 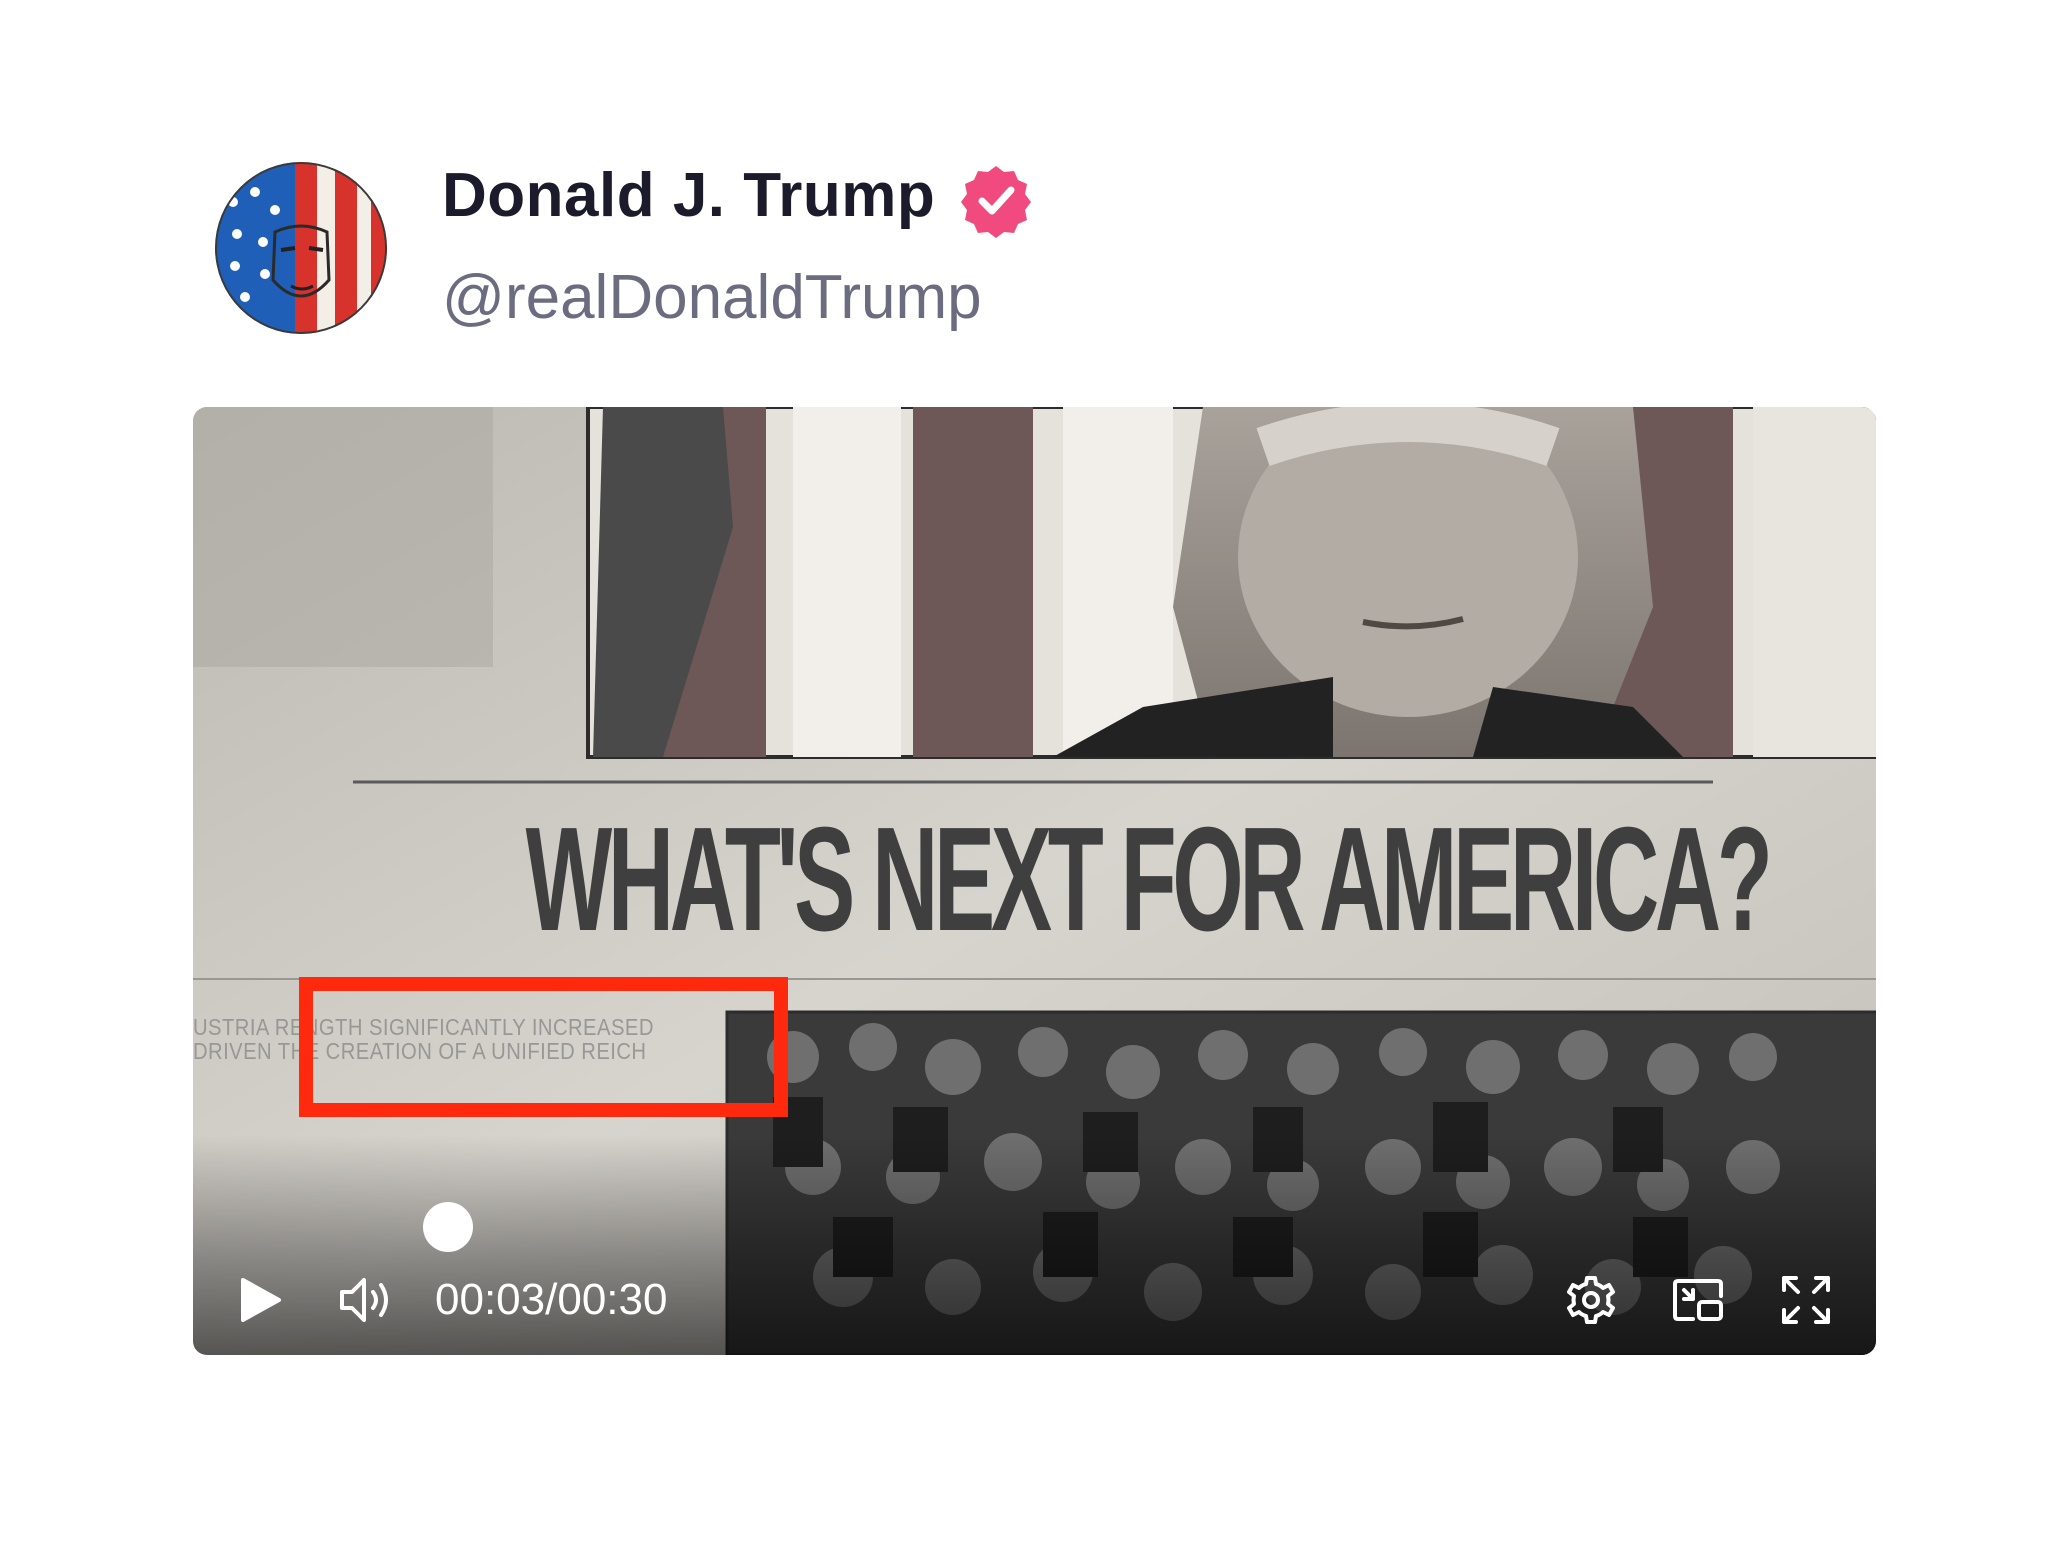 I want to click on fullscreen-icon, so click(x=1806, y=1300).